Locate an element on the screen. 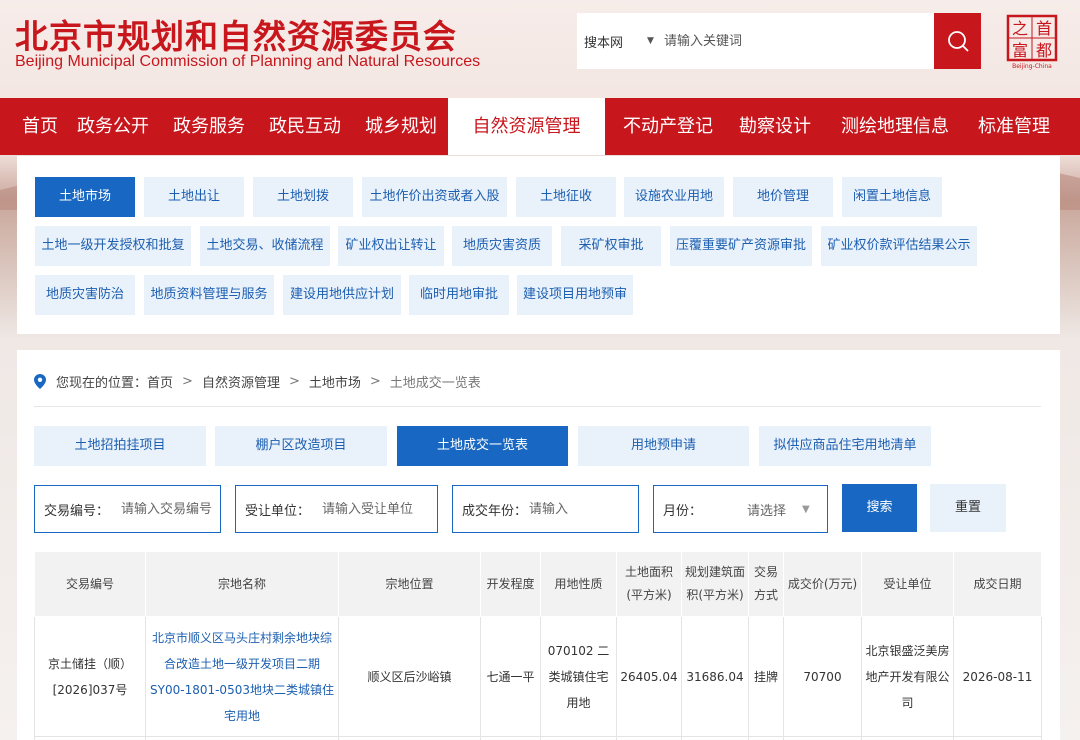  breadcrumb-home: 首页 is located at coordinates (160, 381).